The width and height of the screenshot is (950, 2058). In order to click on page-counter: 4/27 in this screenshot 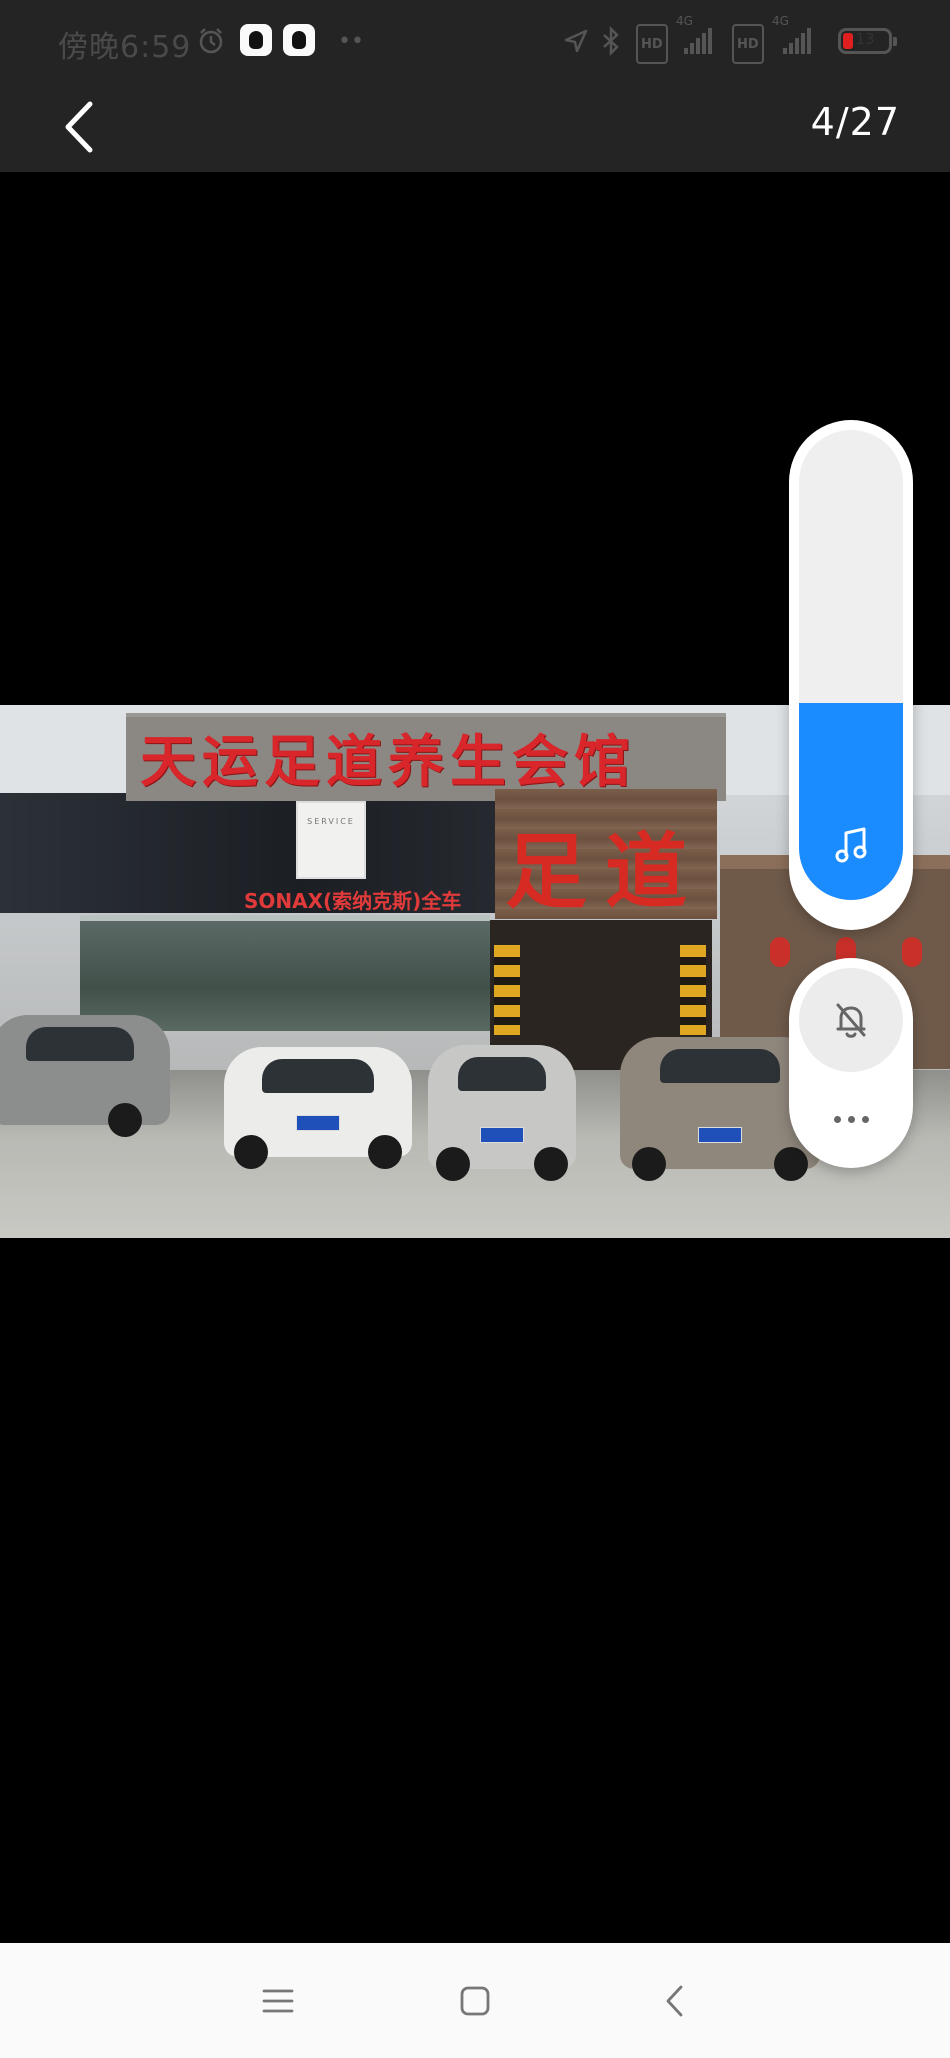, I will do `click(855, 122)`.